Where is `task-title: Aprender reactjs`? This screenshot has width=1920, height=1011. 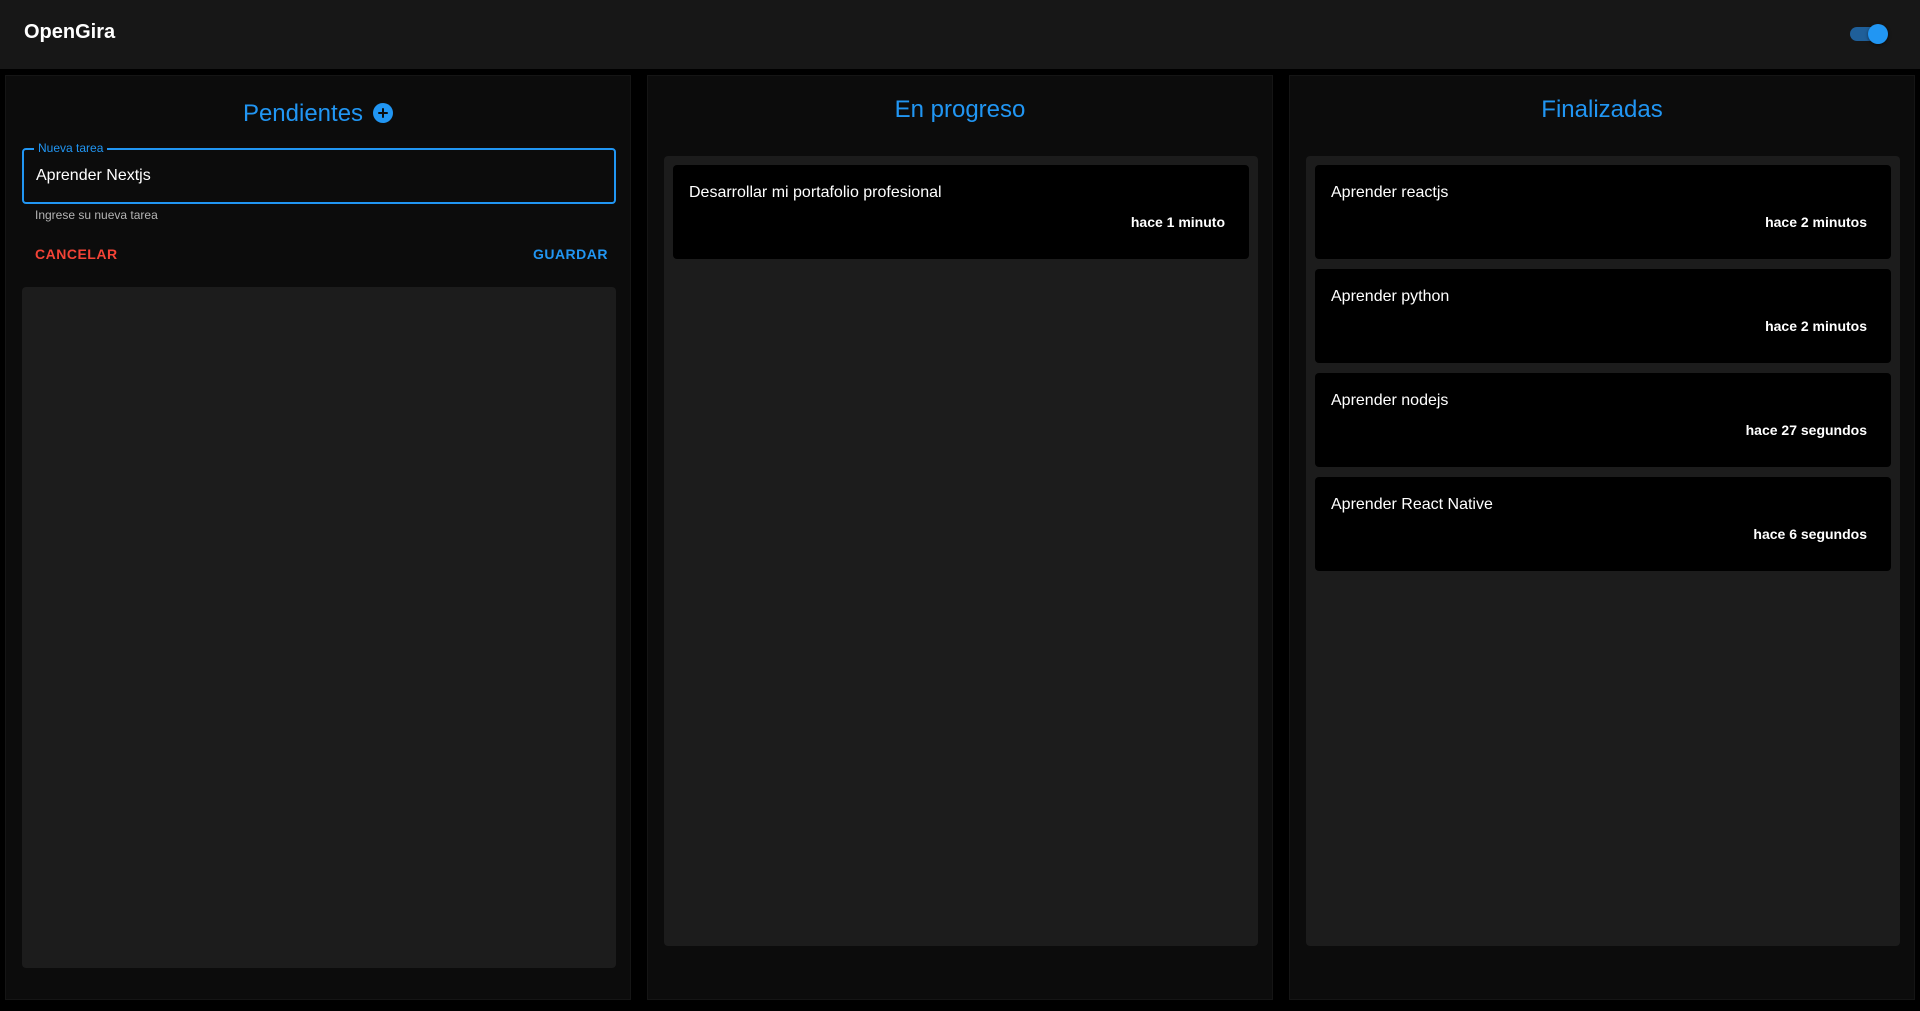
task-title: Aprender reactjs is located at coordinates (1390, 192).